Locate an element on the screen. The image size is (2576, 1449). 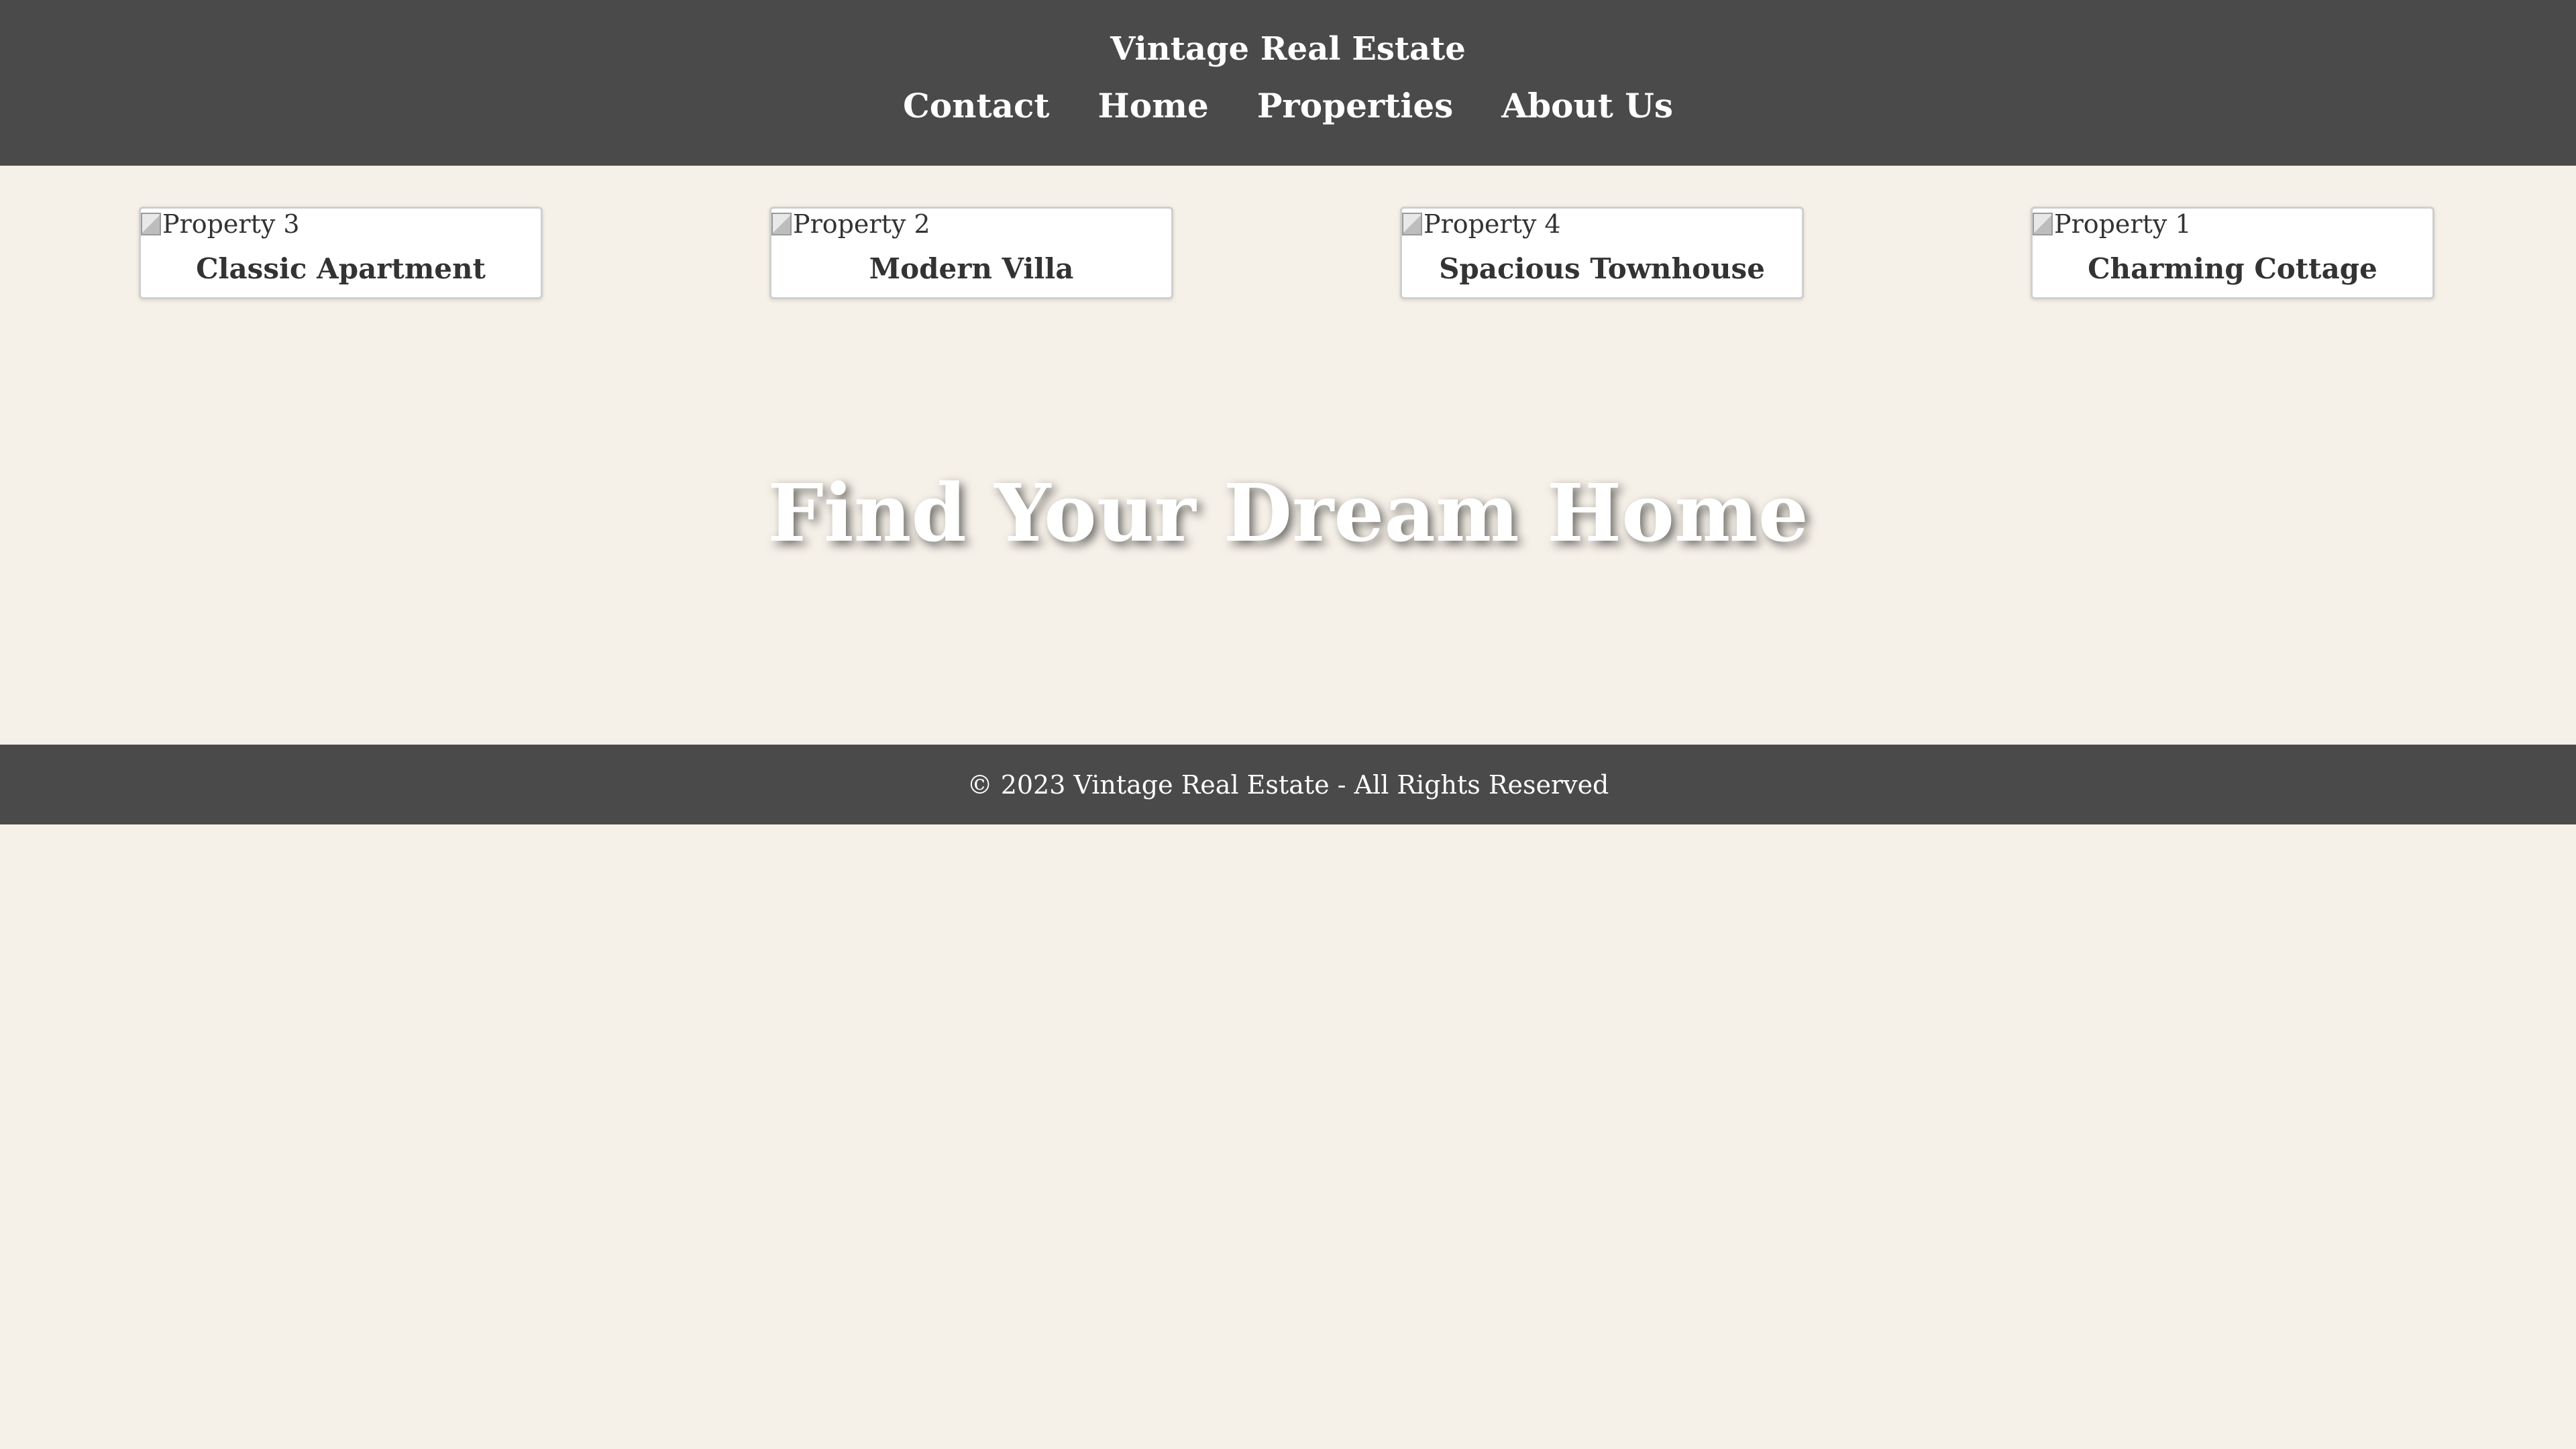
property-card: Property 4 Spacious Townhouse is located at coordinates (1602, 253).